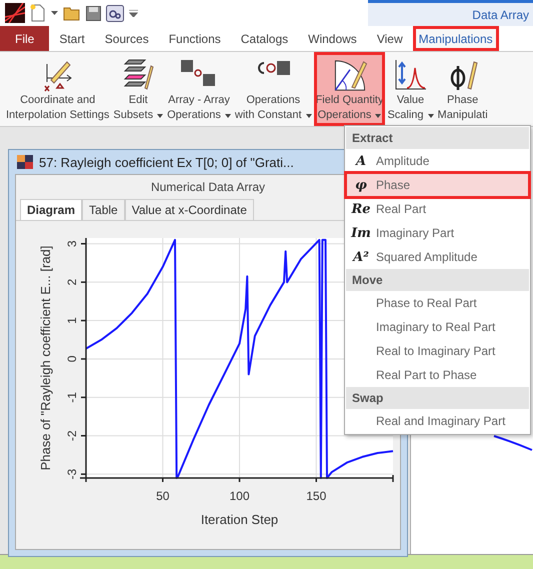 The image size is (533, 569). Describe the element at coordinates (437, 138) in the screenshot. I see `menu-section-header: Extract` at that location.